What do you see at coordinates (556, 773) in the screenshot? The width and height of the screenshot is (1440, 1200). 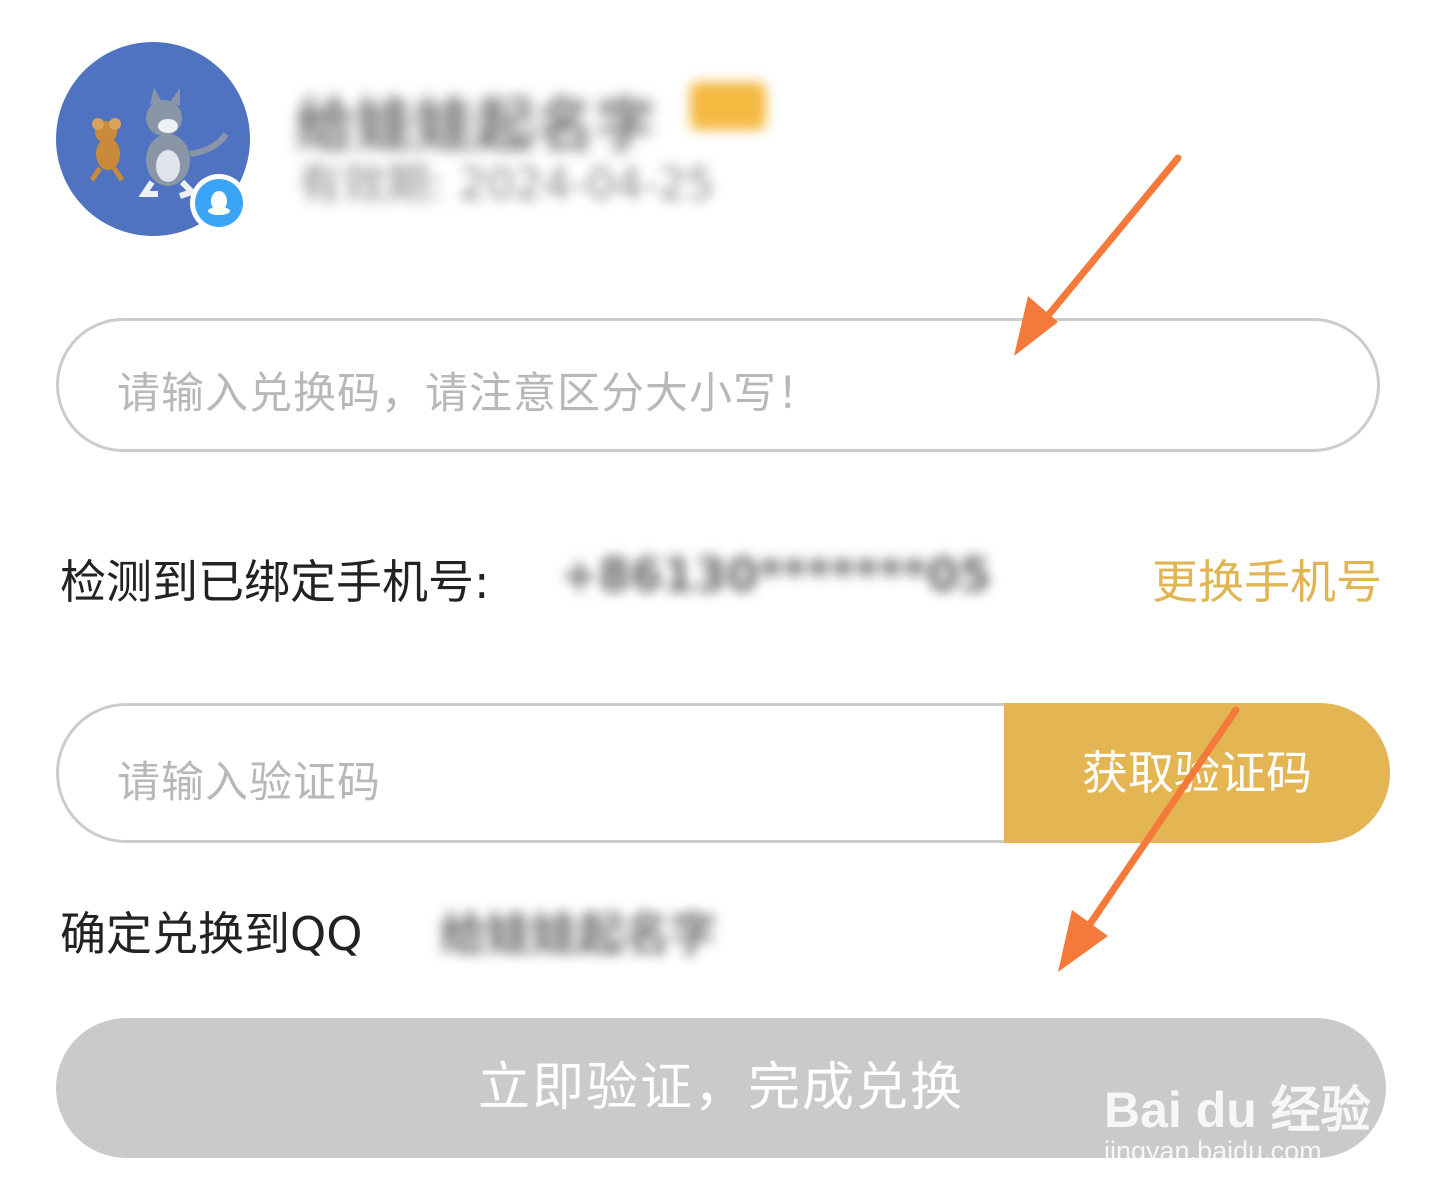 I see `verification-code-input: 请输入验证码` at bounding box center [556, 773].